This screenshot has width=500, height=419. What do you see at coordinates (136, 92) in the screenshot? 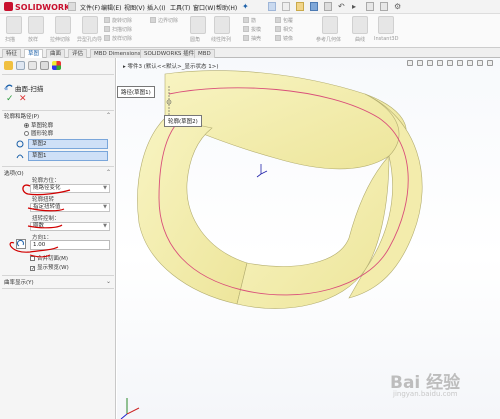
I see `path-callout: 路径(草图1)` at bounding box center [136, 92].